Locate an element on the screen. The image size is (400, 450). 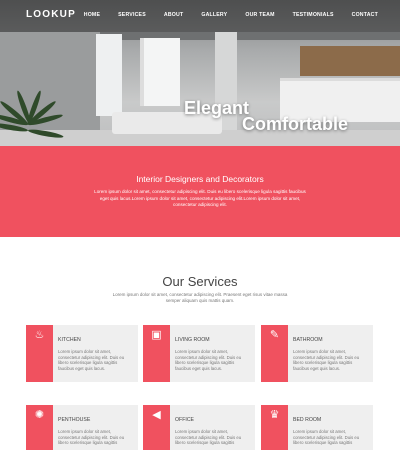
nav-item-testimonials: TESTIMONIALS is located at coordinates (313, 15).